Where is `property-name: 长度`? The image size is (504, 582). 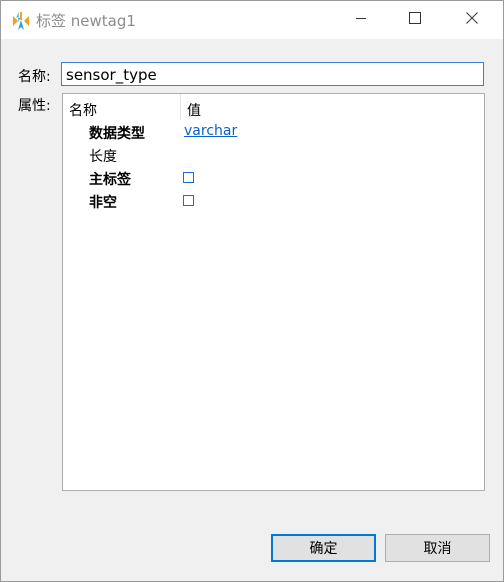 property-name: 长度 is located at coordinates (103, 157).